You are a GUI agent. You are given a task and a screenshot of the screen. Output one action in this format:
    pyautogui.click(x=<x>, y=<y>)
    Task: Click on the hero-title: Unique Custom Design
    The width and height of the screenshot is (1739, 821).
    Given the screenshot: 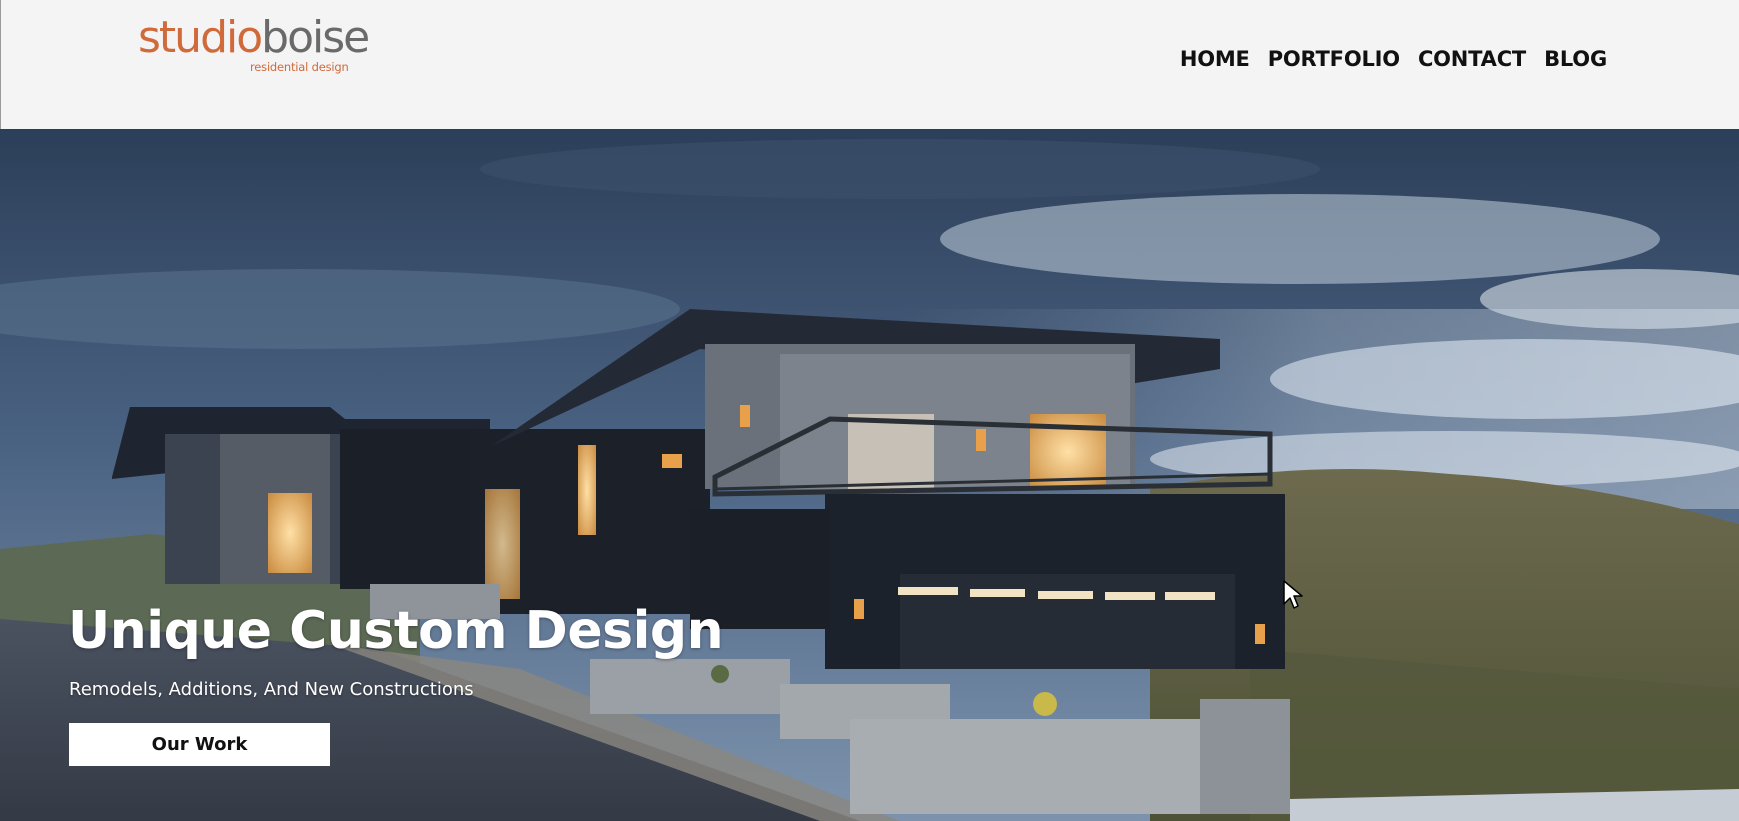 What is the action you would take?
    pyautogui.click(x=396, y=631)
    